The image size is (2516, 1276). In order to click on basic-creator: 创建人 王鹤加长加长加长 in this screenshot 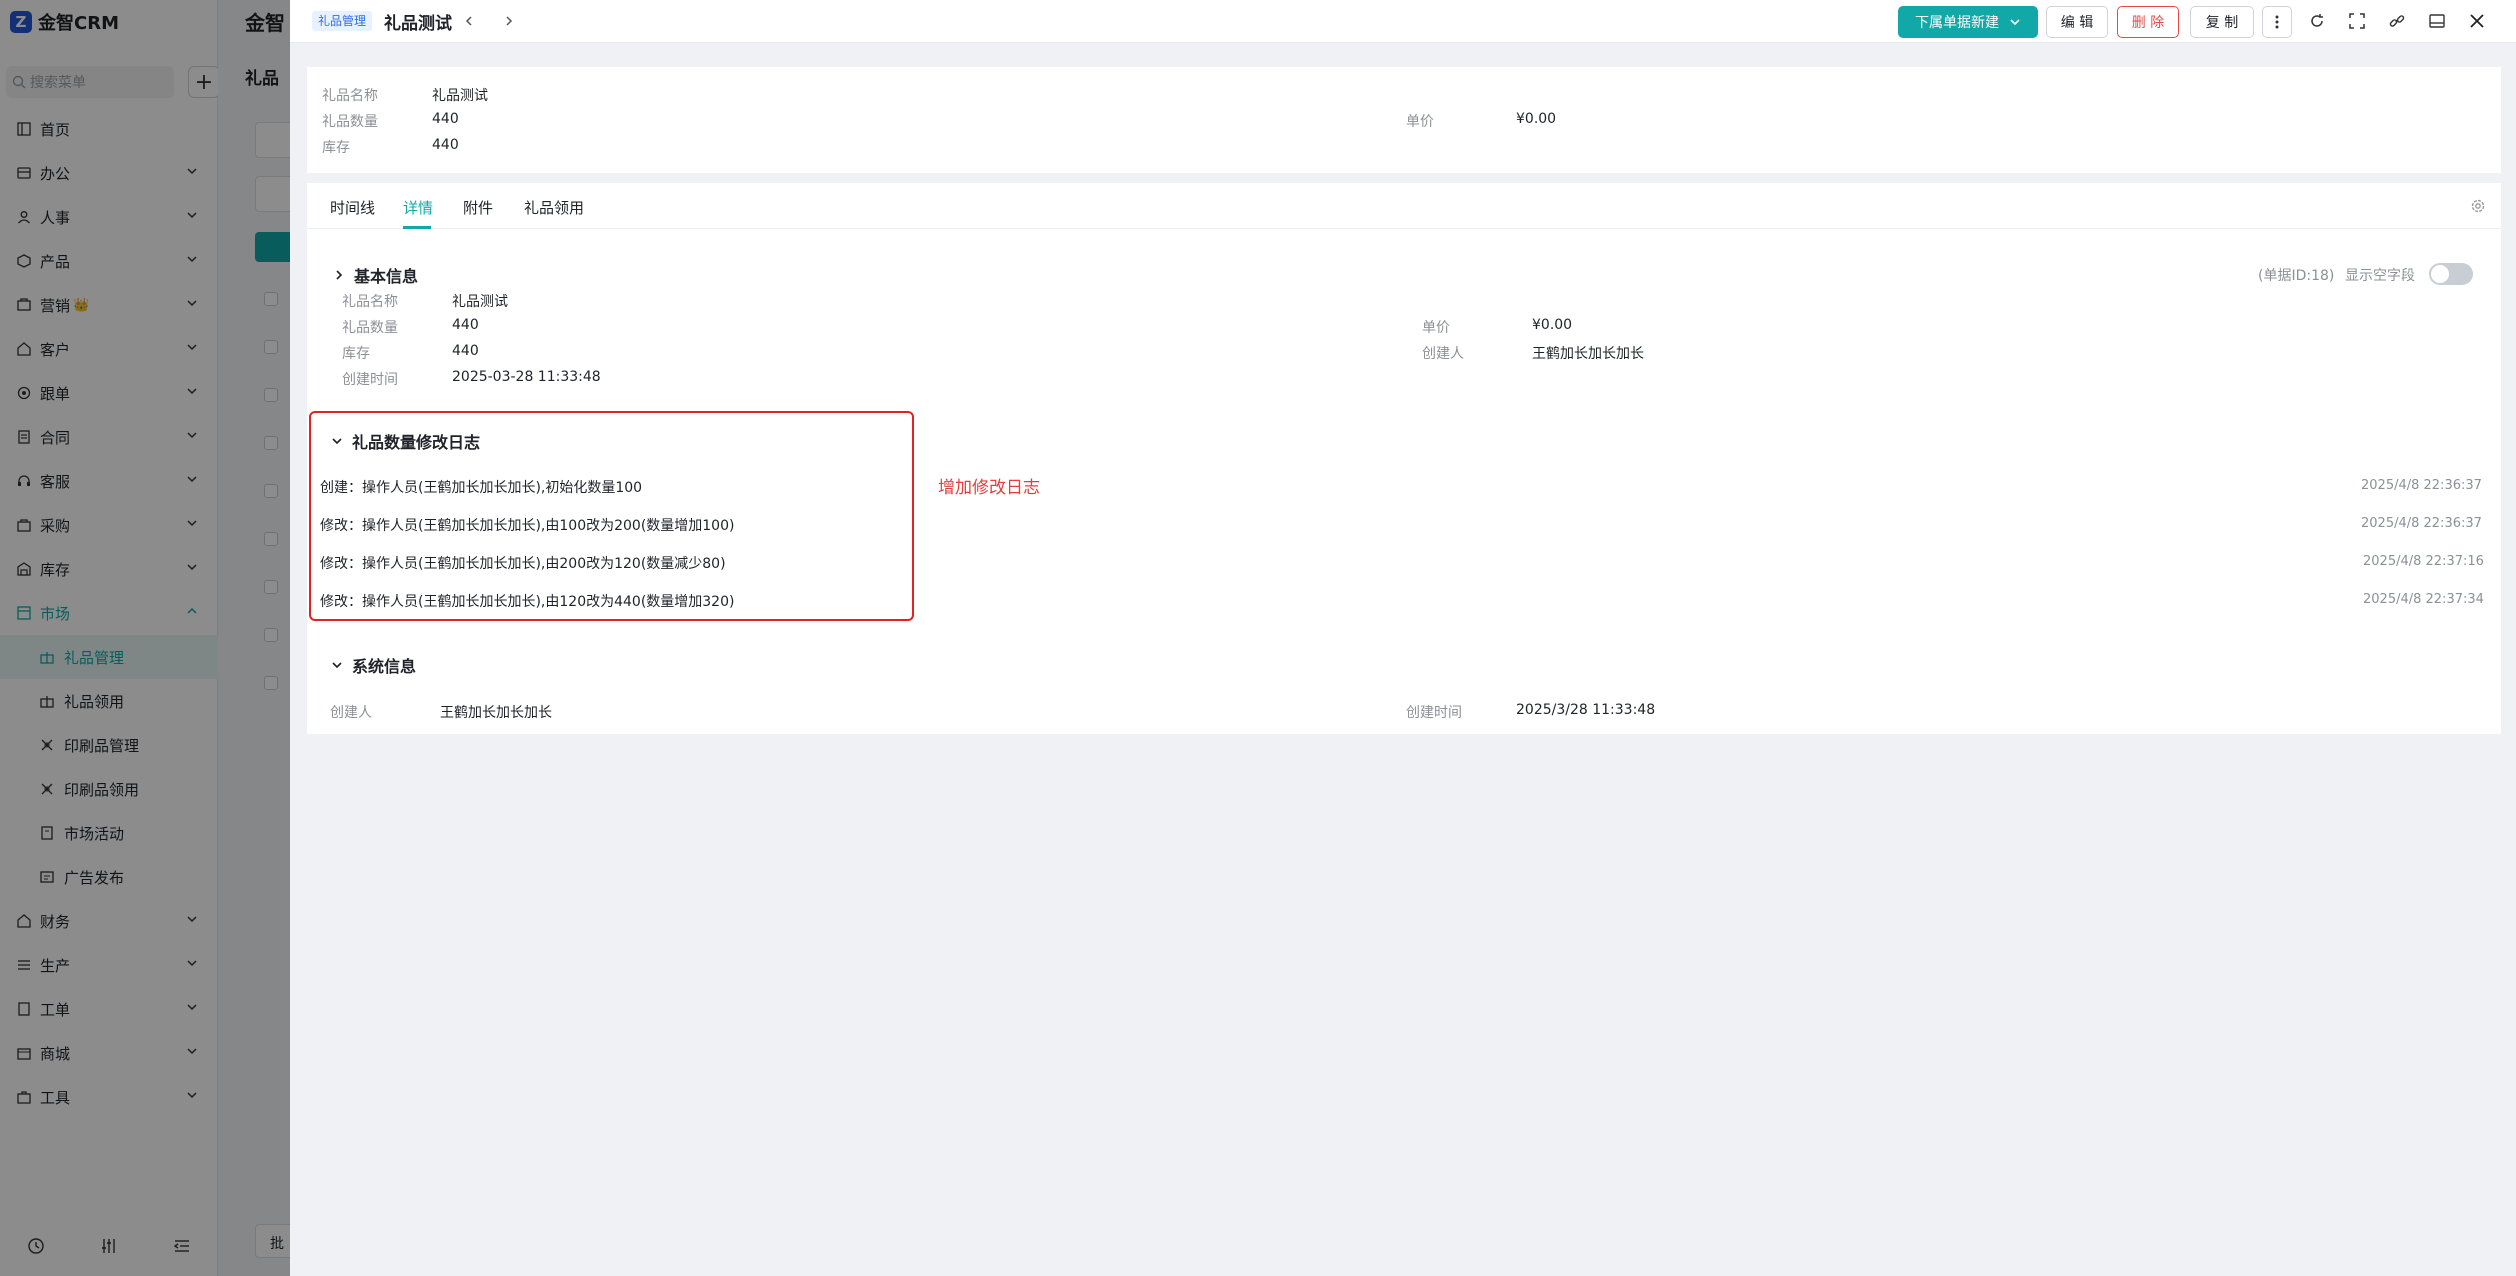, I will do `click(1533, 353)`.